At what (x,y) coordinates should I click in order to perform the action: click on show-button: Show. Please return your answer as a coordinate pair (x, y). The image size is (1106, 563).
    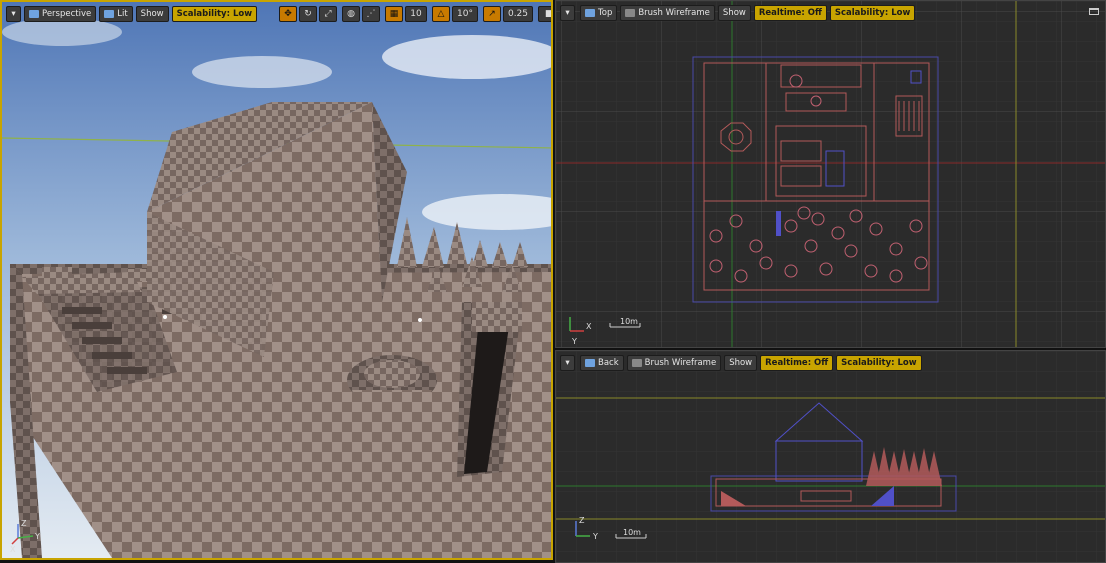
    Looking at the image, I should click on (152, 14).